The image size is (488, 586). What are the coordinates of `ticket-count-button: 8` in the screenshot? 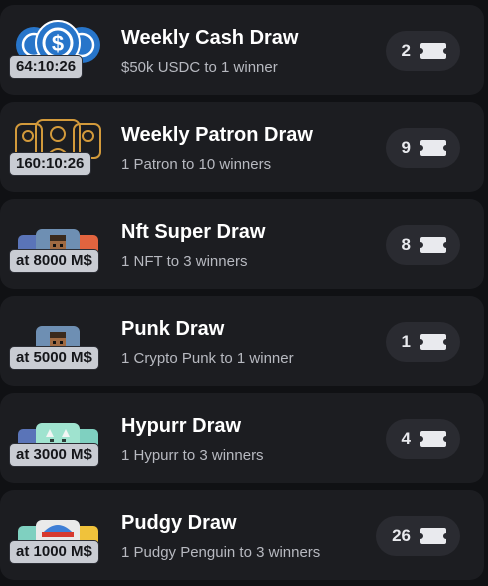 It's located at (422, 245).